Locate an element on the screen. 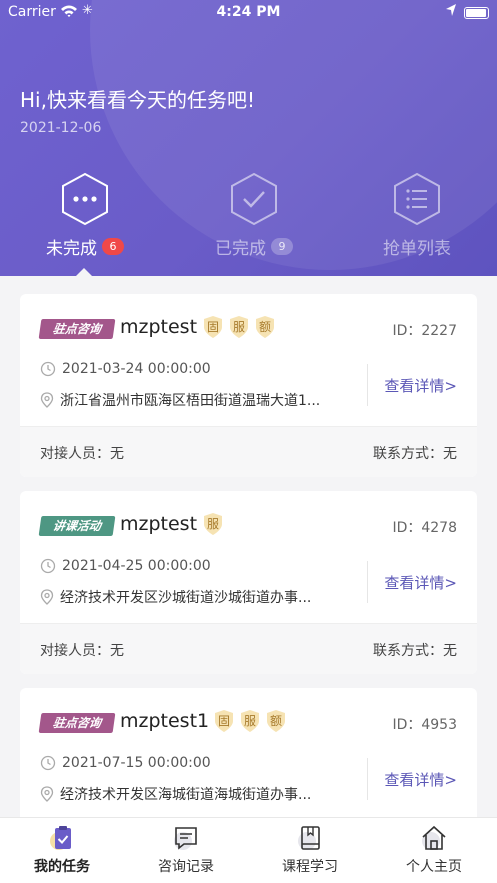 The image size is (497, 883). tab-incomplete: 未完成 6 is located at coordinates (85, 215).